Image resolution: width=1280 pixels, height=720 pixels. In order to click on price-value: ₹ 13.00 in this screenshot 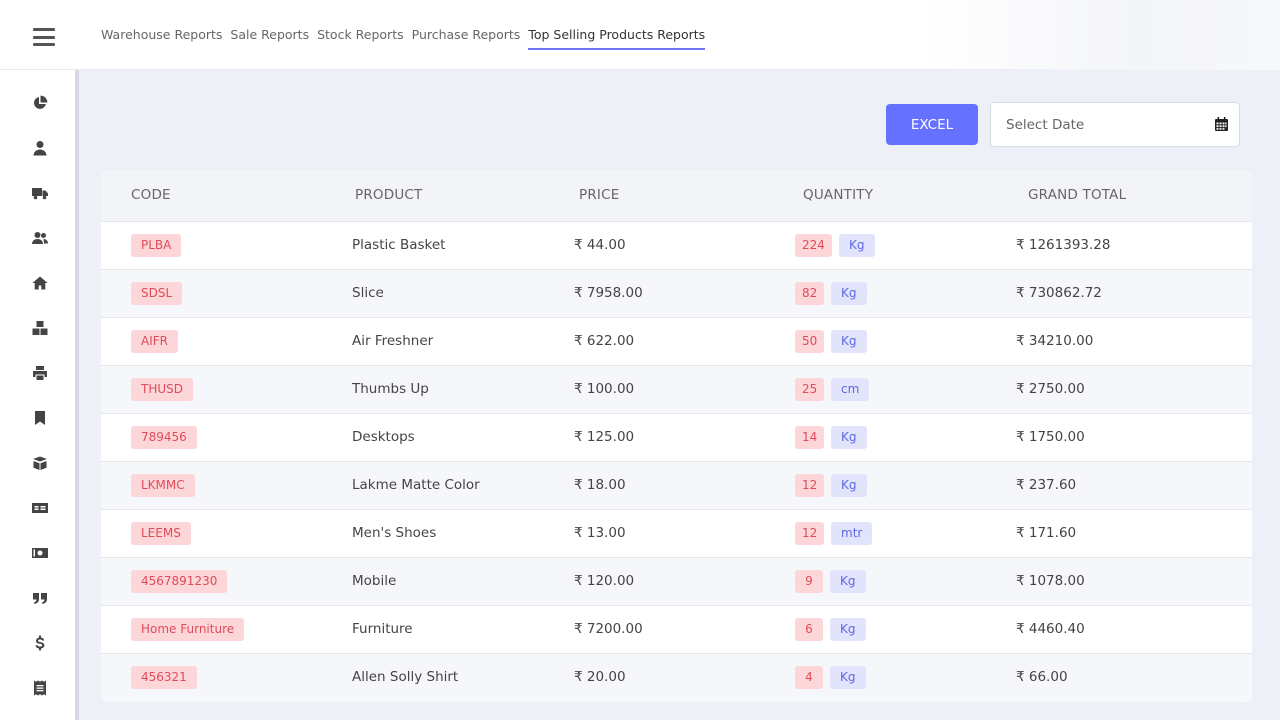, I will do `click(600, 533)`.